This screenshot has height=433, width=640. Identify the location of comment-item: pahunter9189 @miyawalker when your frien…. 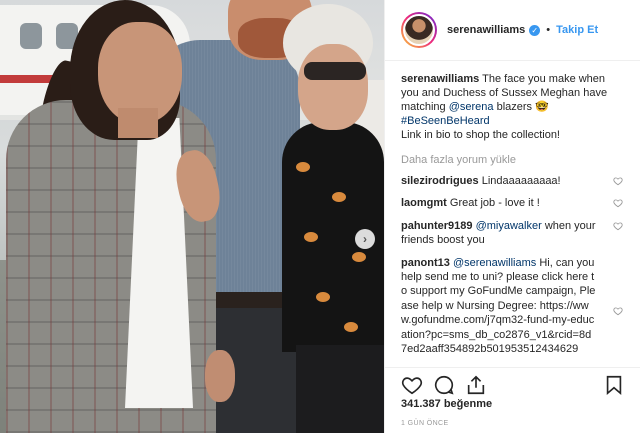
(513, 233).